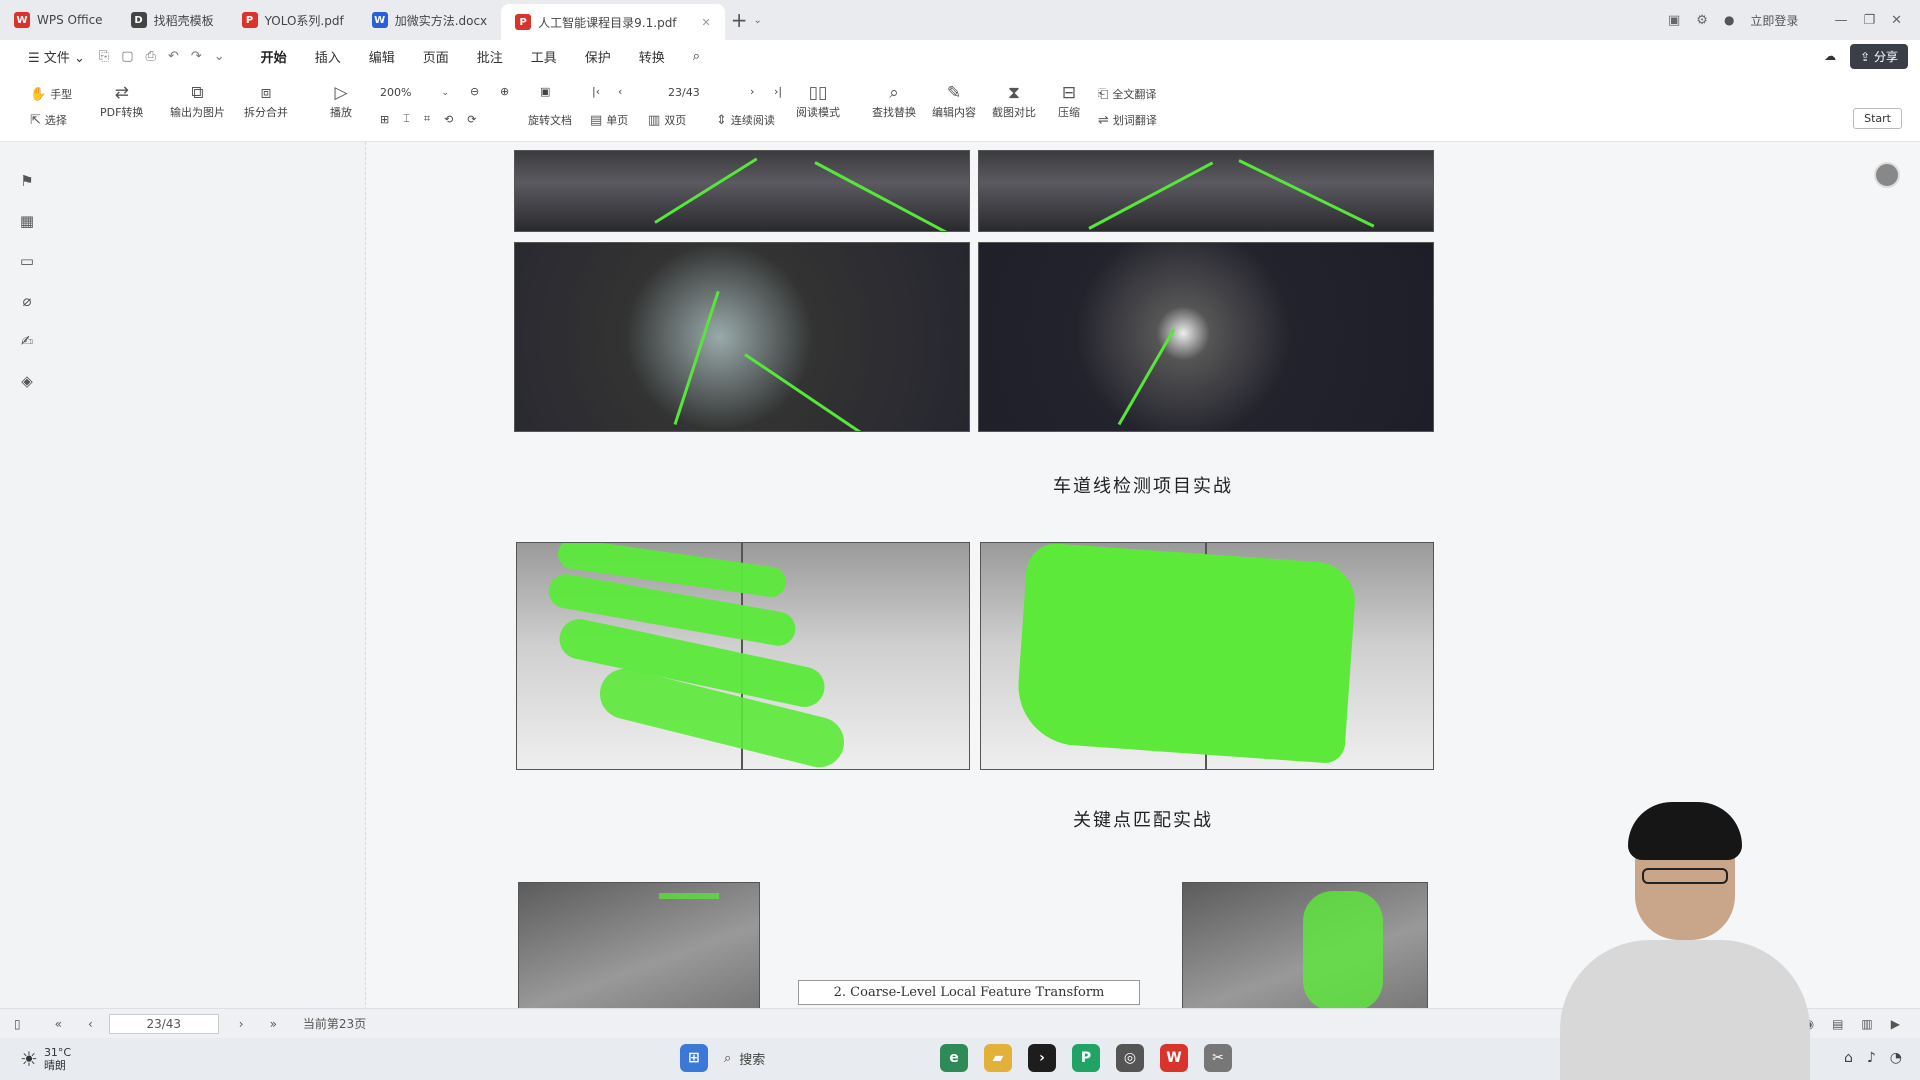  I want to click on taskbar-search: ⌕ 搜索, so click(824, 1058).